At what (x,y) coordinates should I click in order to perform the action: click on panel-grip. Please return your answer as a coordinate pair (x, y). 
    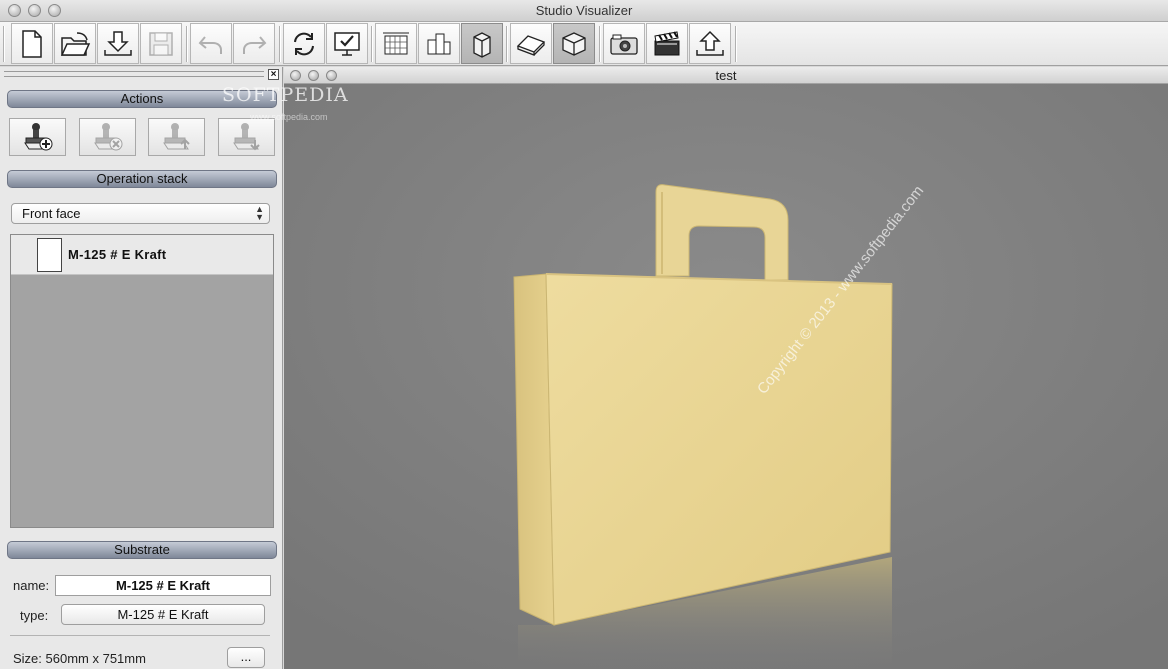
    Looking at the image, I should click on (134, 74).